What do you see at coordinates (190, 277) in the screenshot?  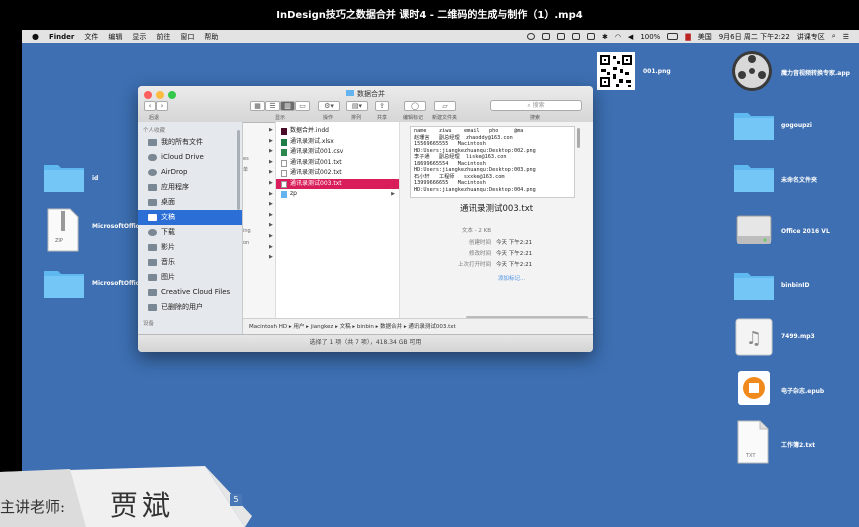 I see `sidebar-item-pictures: 图片` at bounding box center [190, 277].